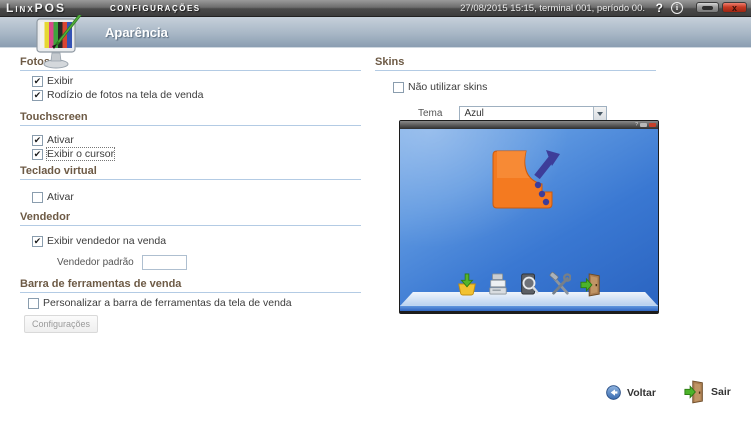 The height and width of the screenshot is (422, 751). What do you see at coordinates (136, 32) in the screenshot?
I see `page-title: Aparência` at bounding box center [136, 32].